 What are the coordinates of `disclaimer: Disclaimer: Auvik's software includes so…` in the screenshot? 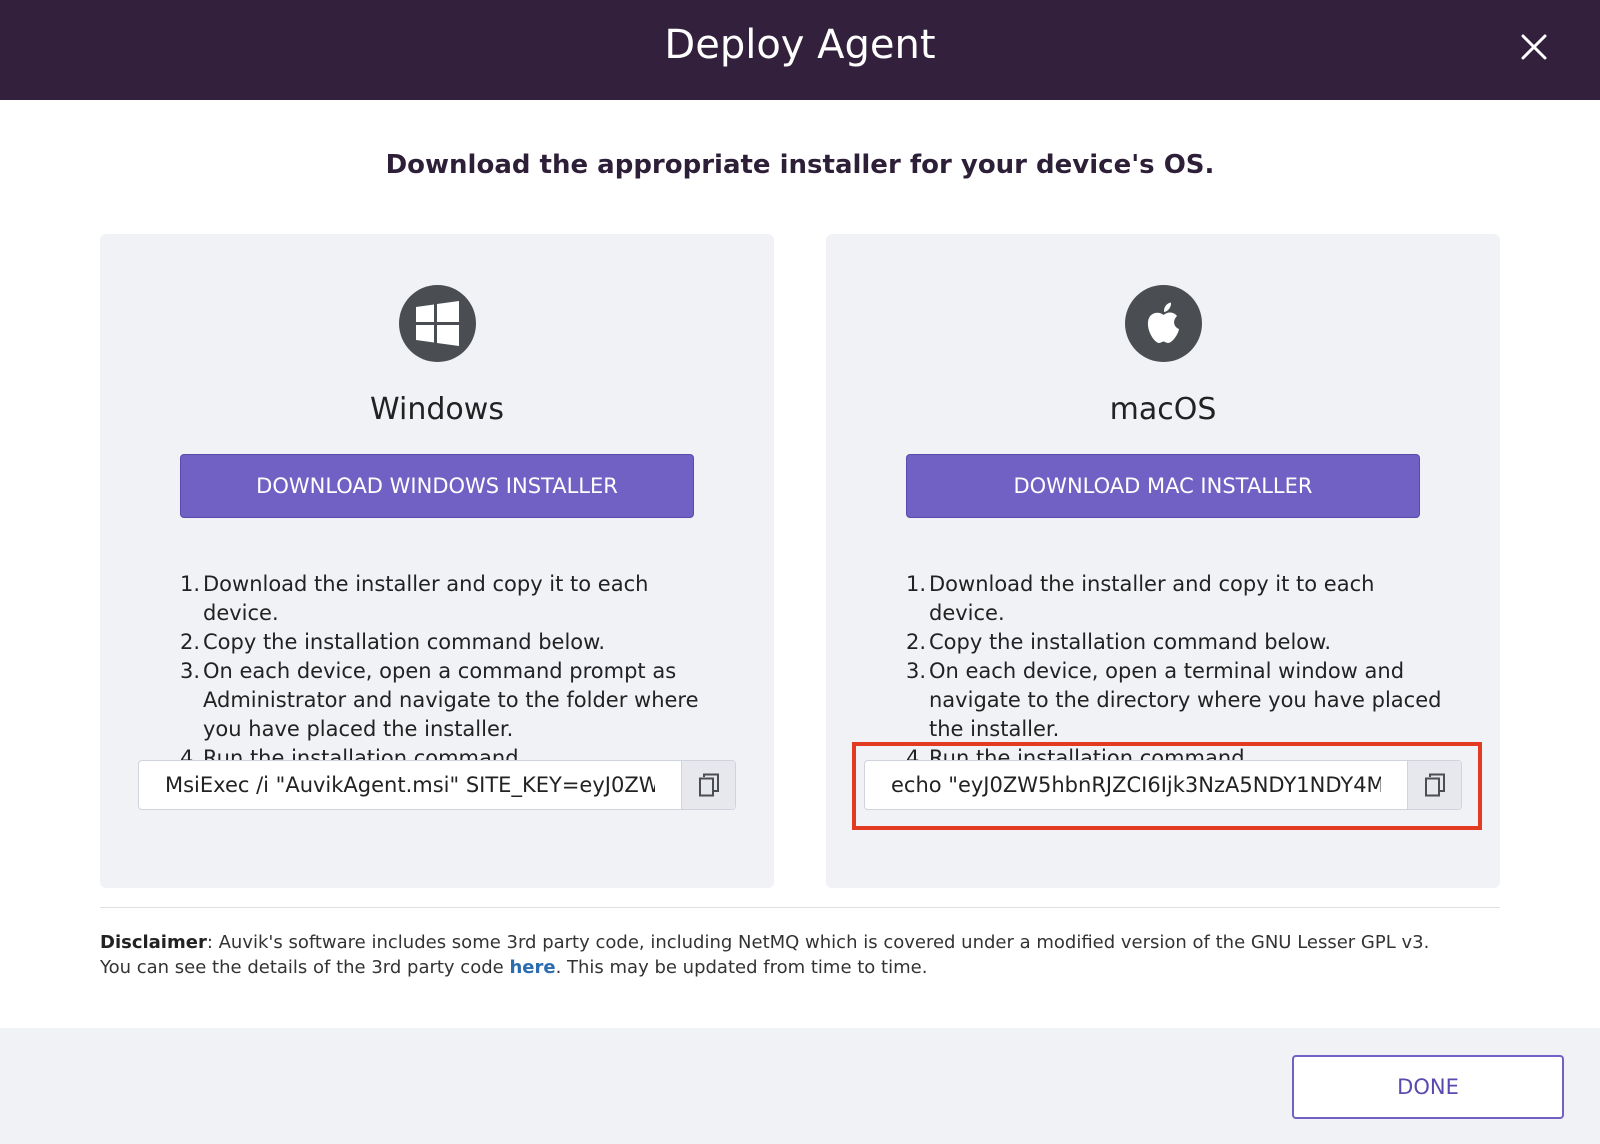 It's located at (810, 955).